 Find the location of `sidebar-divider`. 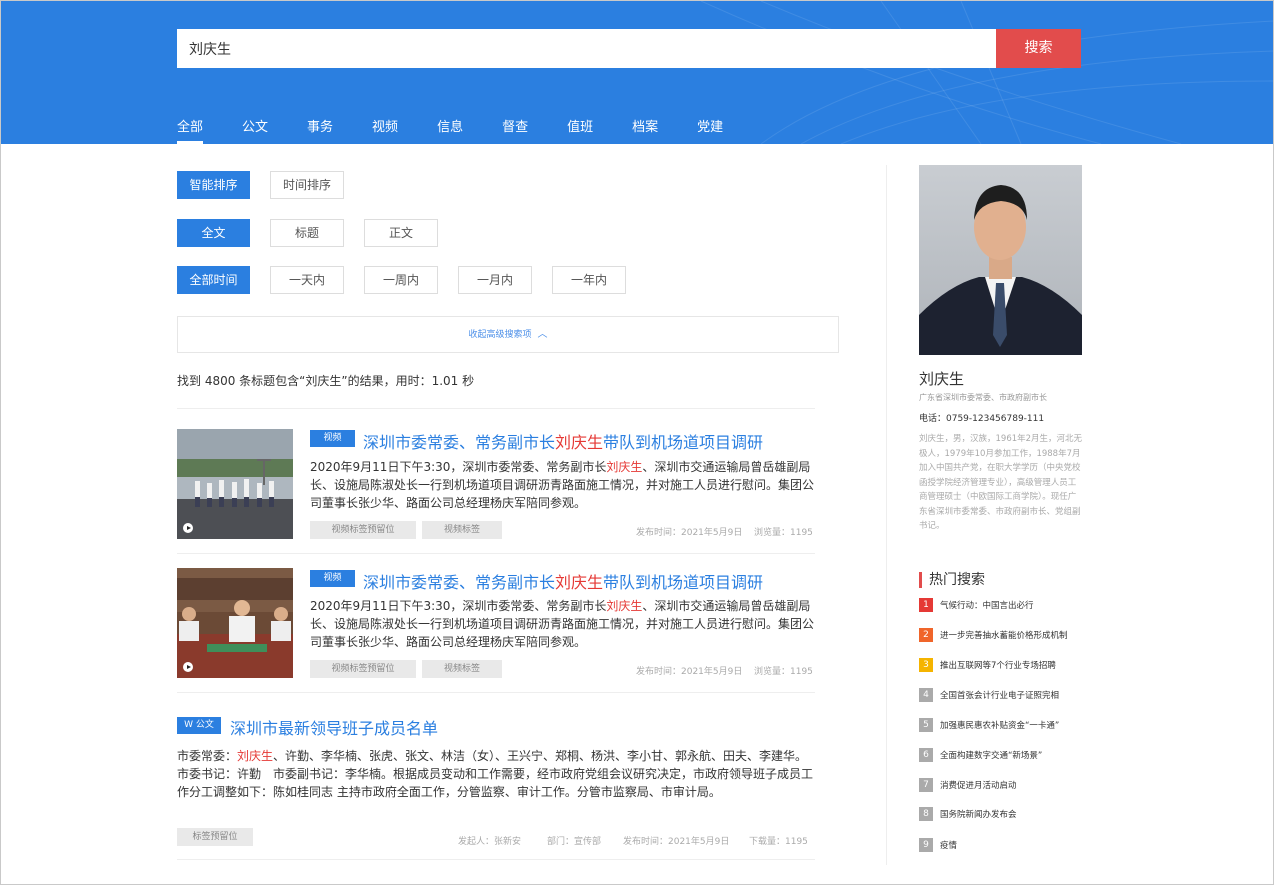

sidebar-divider is located at coordinates (886, 515).